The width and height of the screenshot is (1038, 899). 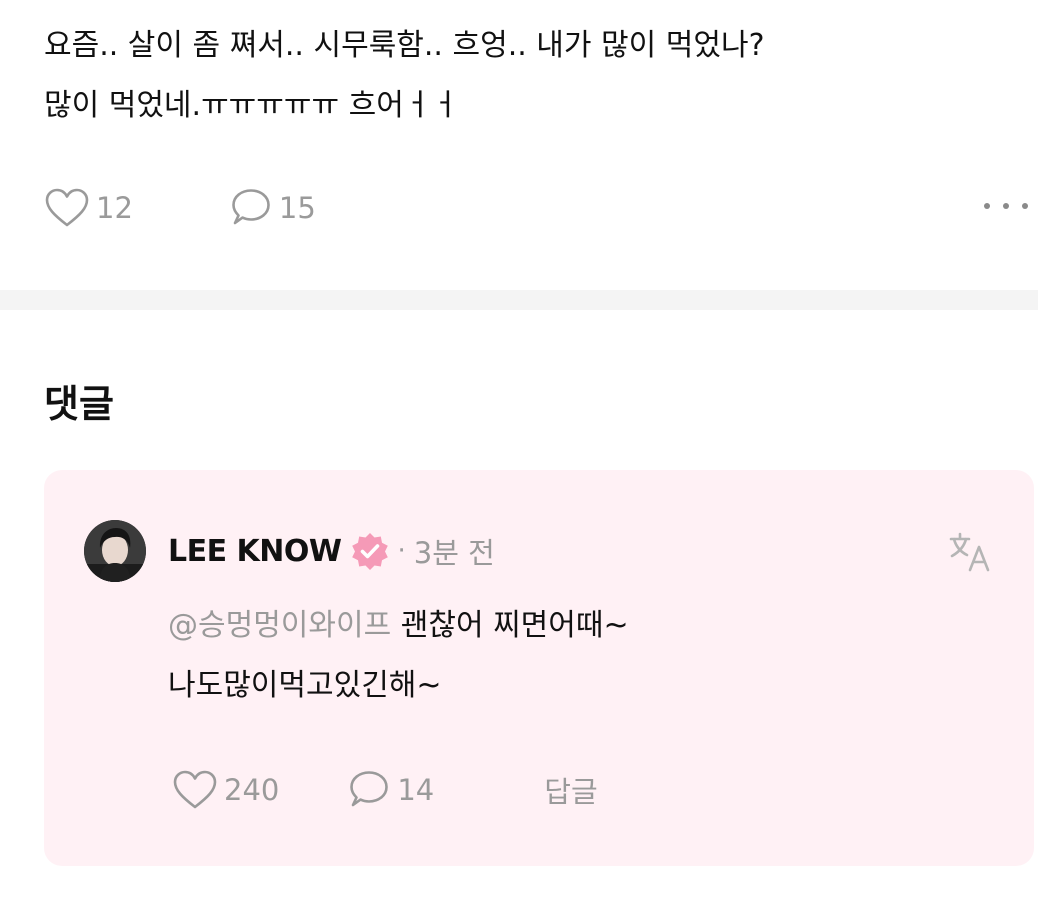 I want to click on avatar-image, so click(x=115, y=551).